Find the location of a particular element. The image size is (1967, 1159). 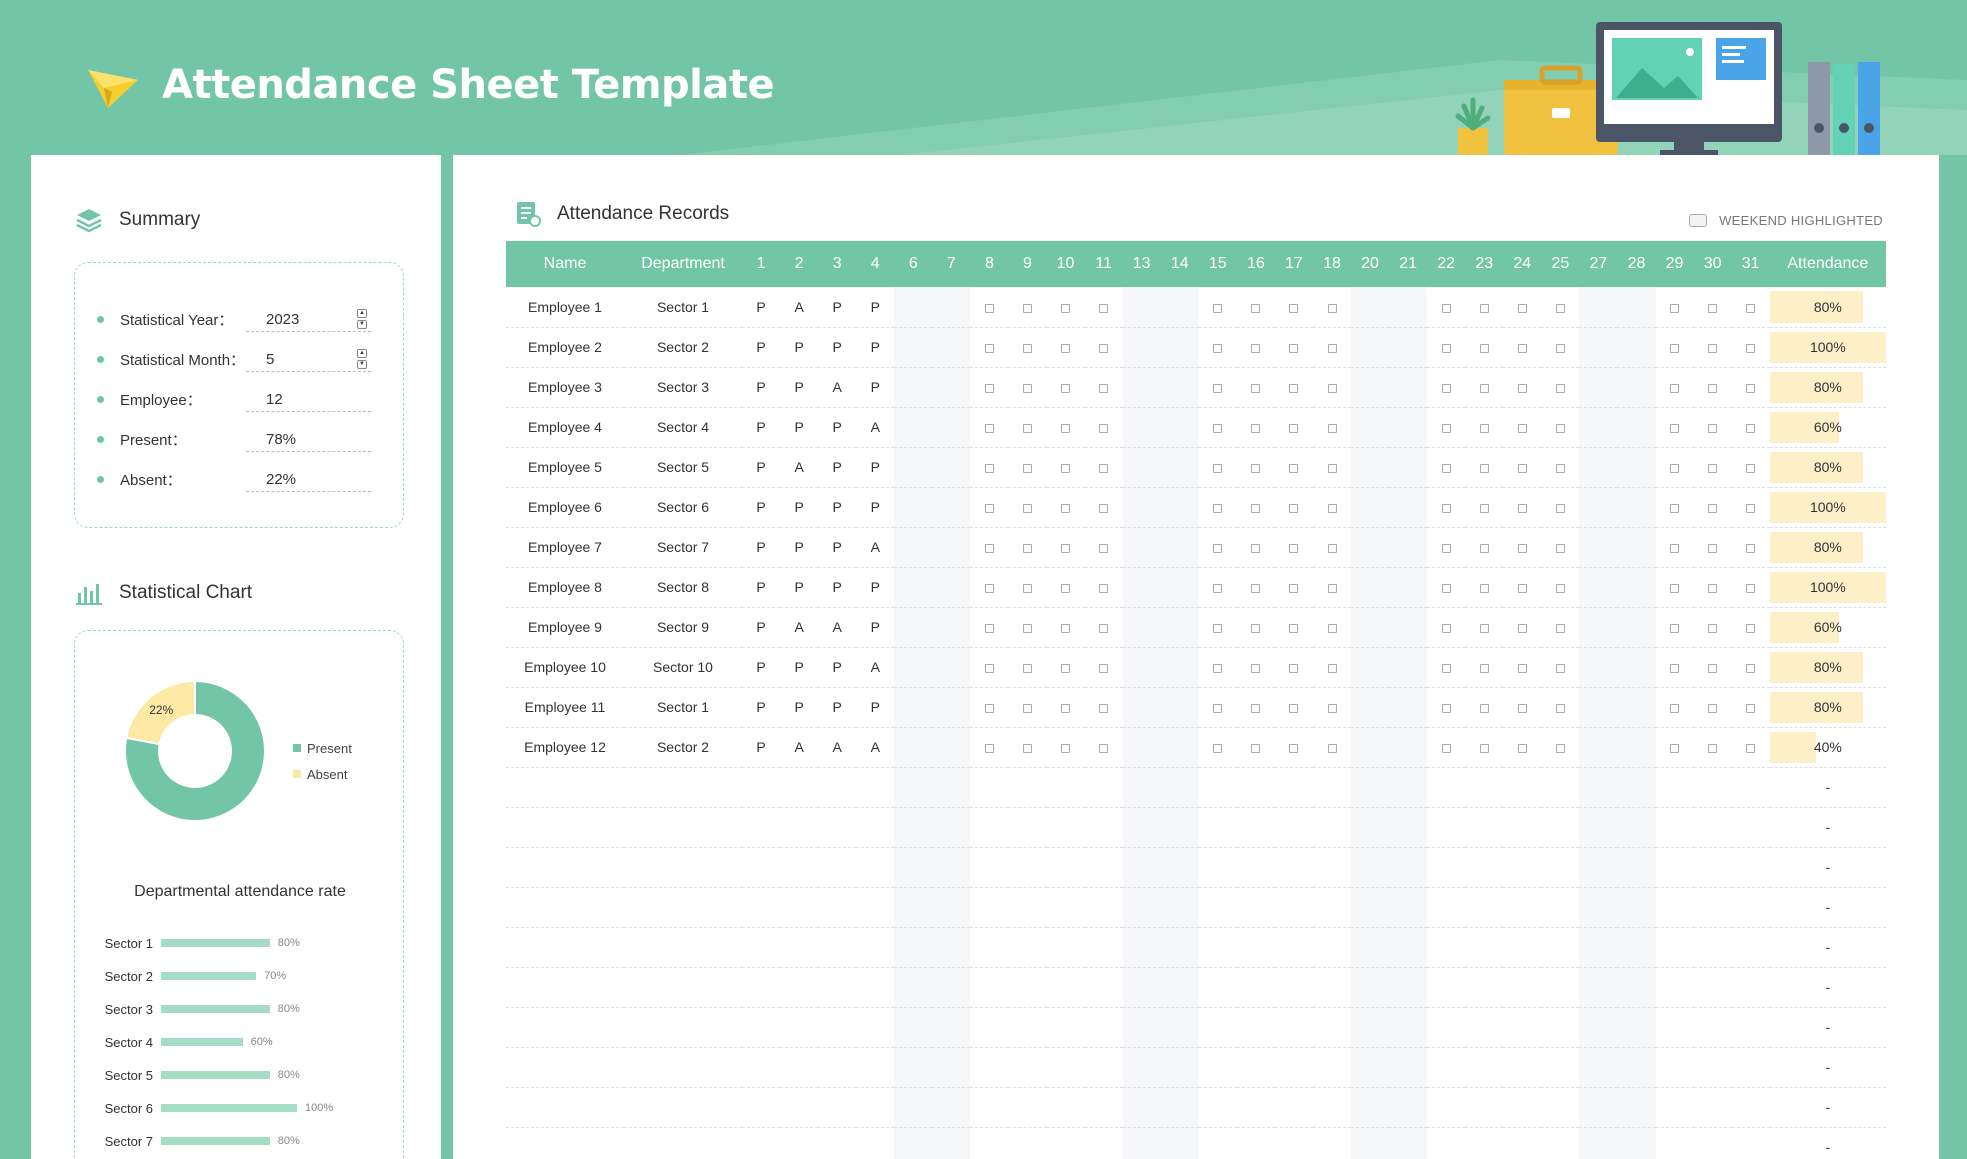

stepper-up-icon: ▲ is located at coordinates (362, 313).